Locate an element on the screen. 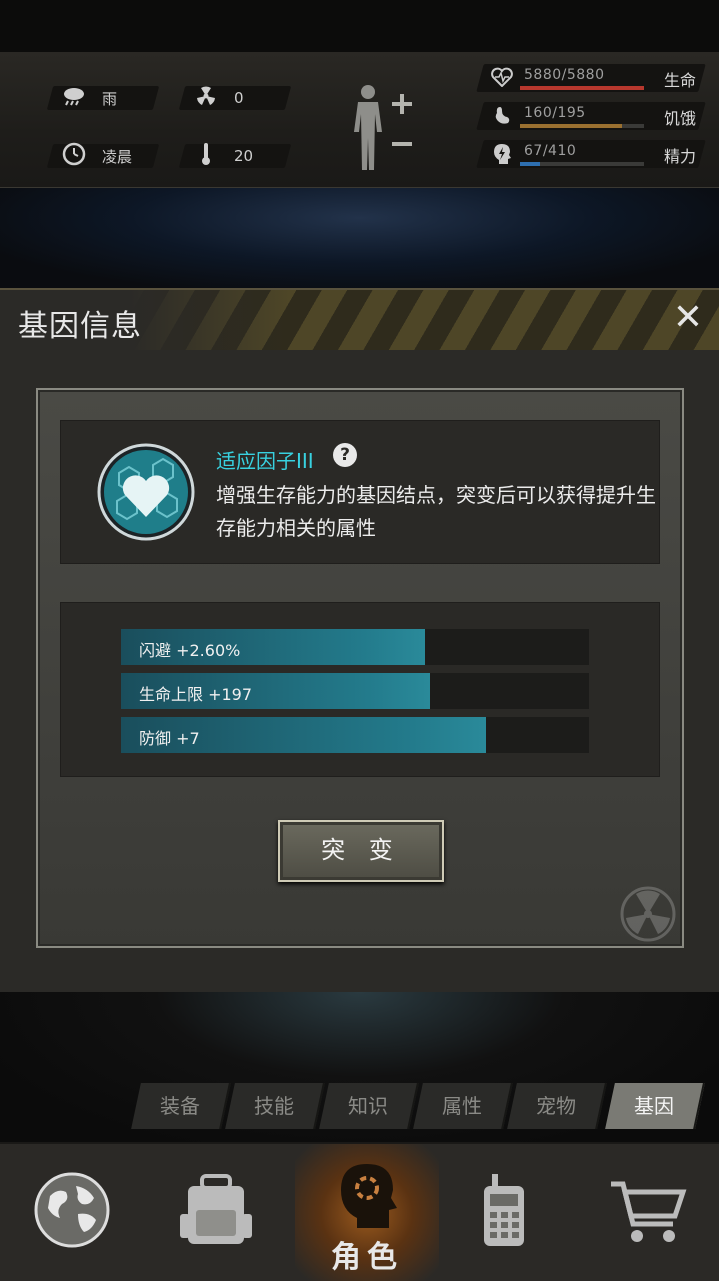  gene-info-box: 适应因子III ? 增强生存能力的基因结点，突变后可以获得提升生存能力相关的属性 is located at coordinates (360, 492).